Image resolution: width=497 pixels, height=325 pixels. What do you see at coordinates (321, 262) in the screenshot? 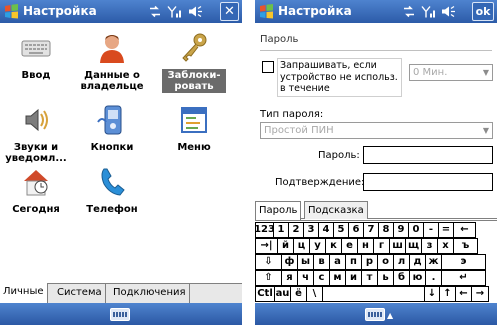
I see `keyboard-key: в` at bounding box center [321, 262].